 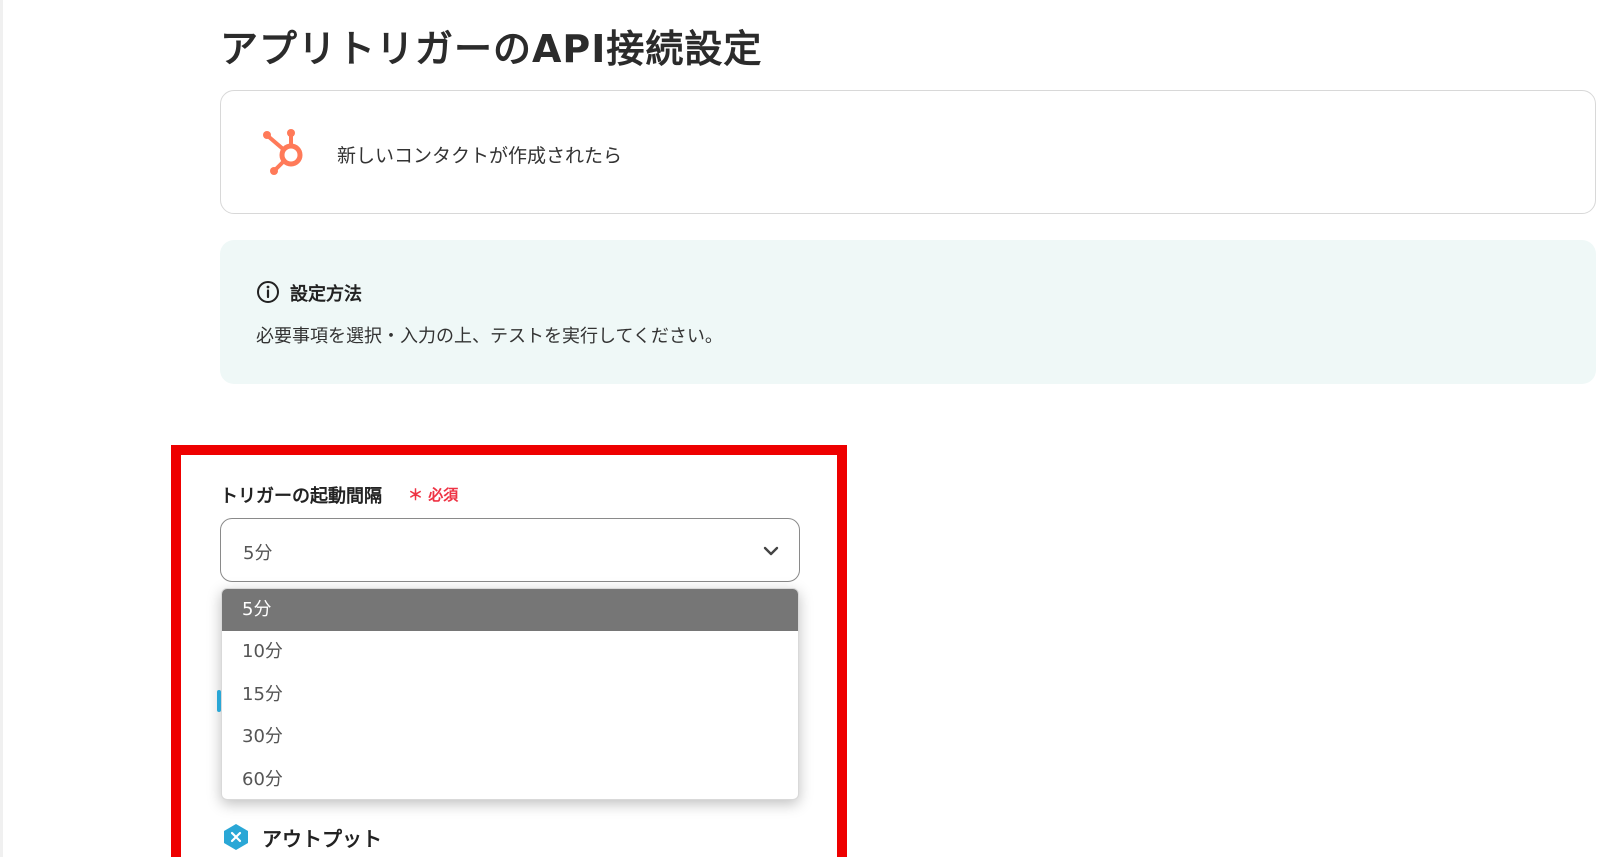 What do you see at coordinates (510, 610) in the screenshot?
I see `interval-option-5: 5分` at bounding box center [510, 610].